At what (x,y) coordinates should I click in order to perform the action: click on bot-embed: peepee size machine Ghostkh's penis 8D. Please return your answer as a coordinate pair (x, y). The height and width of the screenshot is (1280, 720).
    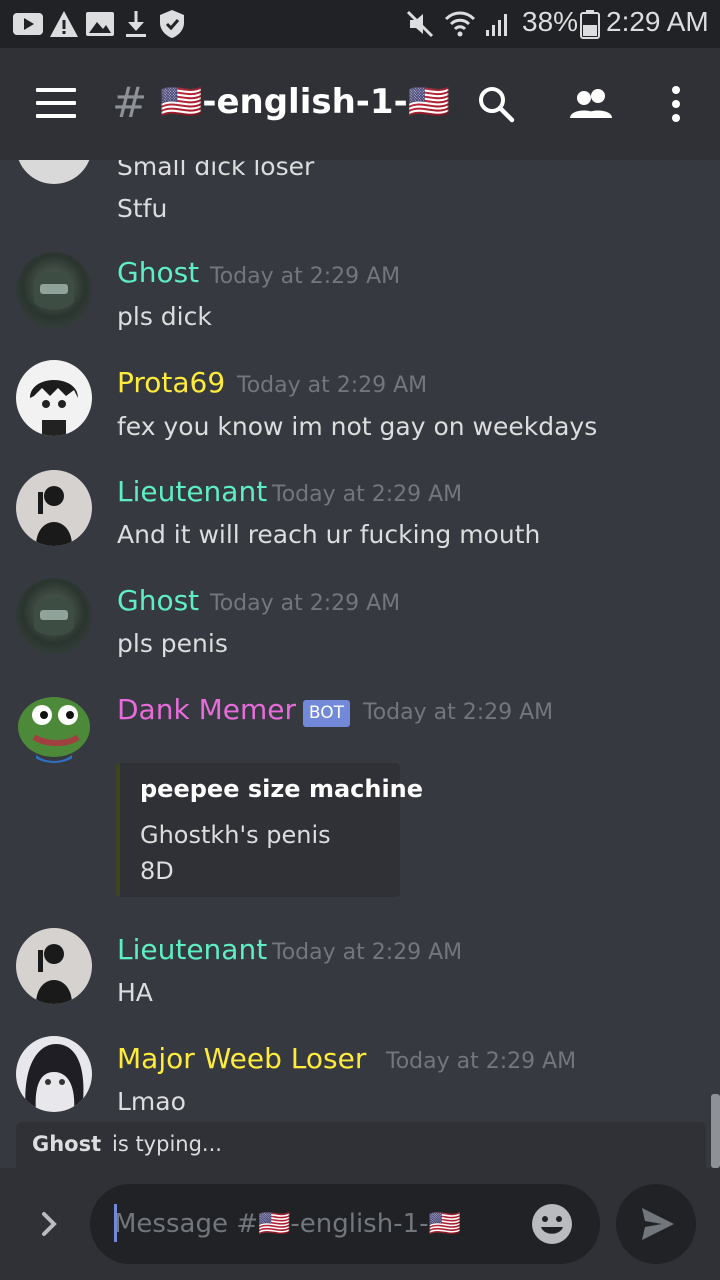
    Looking at the image, I should click on (269, 830).